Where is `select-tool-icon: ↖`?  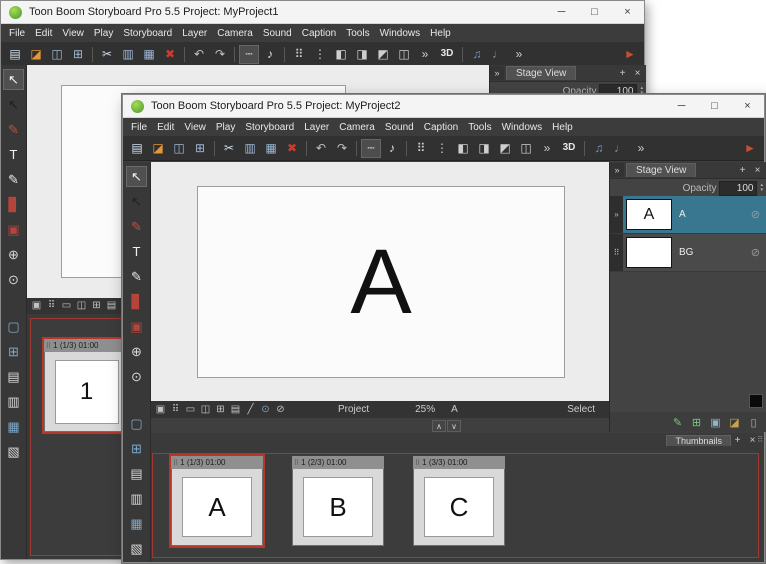 select-tool-icon: ↖ is located at coordinates (136, 176).